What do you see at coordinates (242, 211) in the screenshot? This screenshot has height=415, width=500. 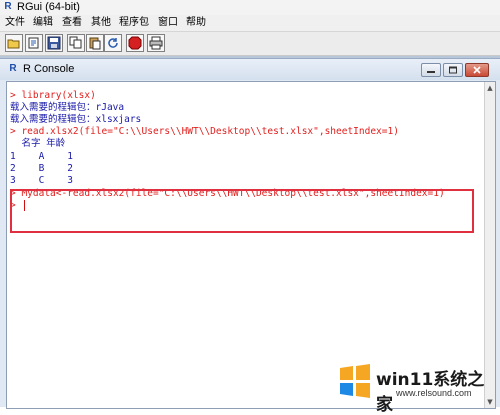 I see `highlight-annotation` at bounding box center [242, 211].